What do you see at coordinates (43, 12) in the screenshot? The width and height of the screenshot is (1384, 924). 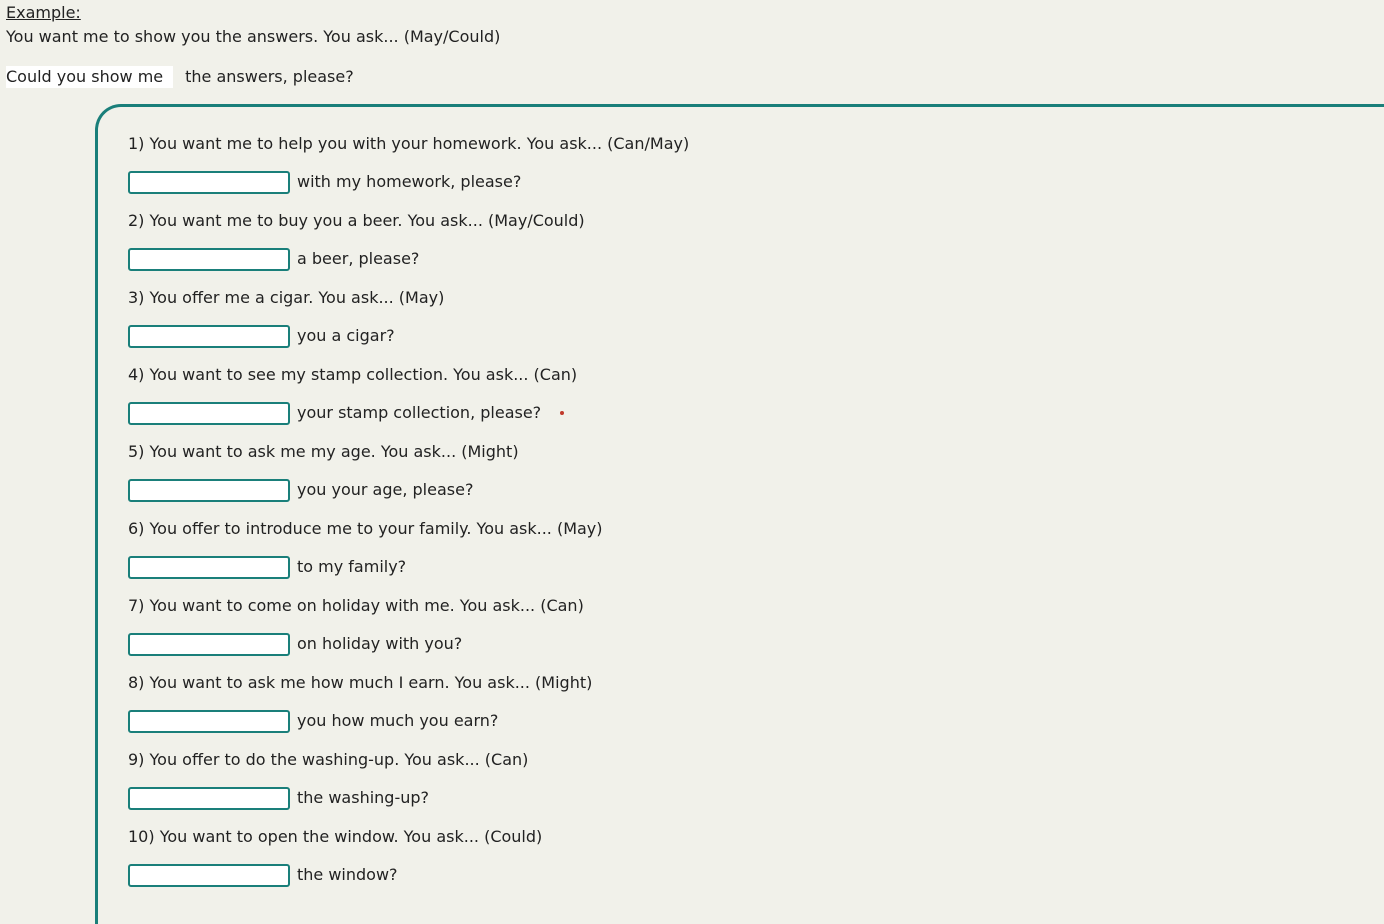 I see `example-heading: Example:` at bounding box center [43, 12].